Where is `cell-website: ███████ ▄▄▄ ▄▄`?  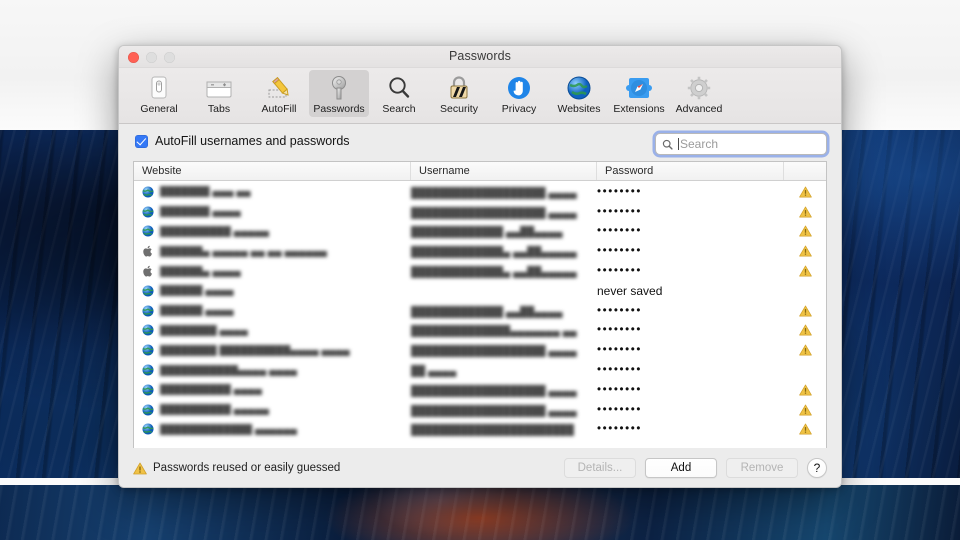 cell-website: ███████ ▄▄▄ ▄▄ is located at coordinates (276, 192).